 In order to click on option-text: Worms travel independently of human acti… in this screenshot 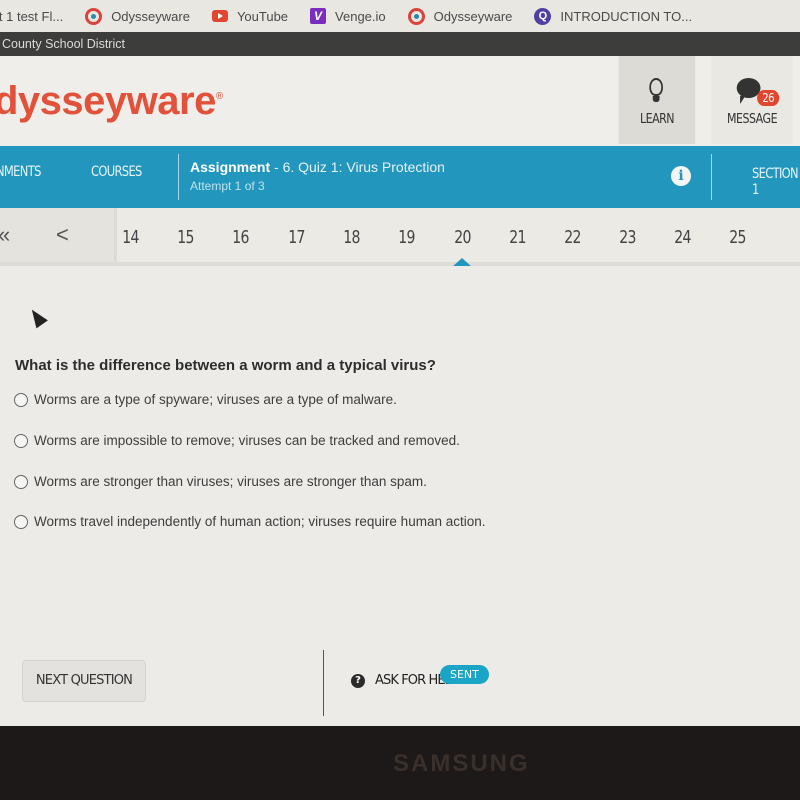, I will do `click(260, 521)`.